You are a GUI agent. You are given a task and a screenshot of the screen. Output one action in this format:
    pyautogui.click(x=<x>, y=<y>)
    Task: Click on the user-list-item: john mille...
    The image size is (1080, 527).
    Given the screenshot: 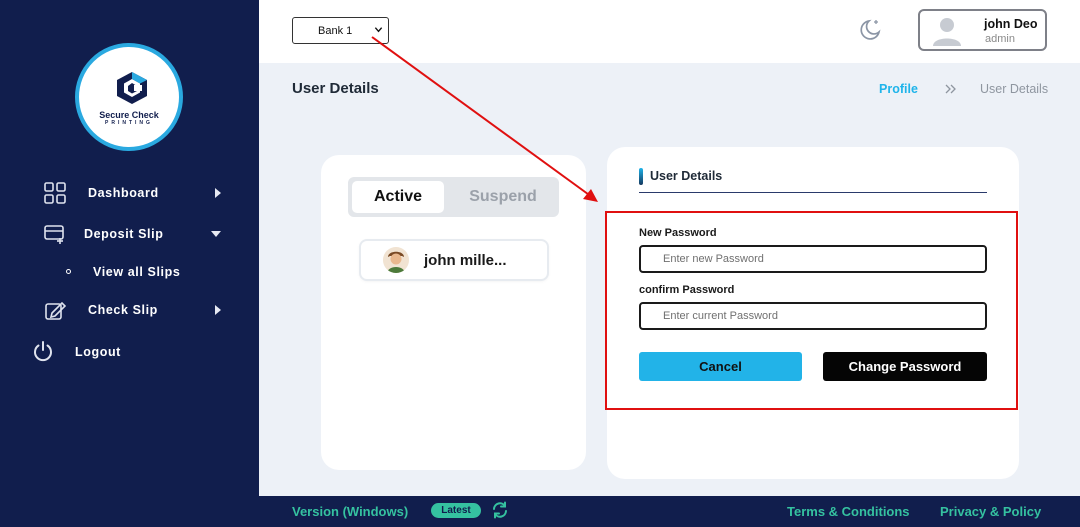 What is the action you would take?
    pyautogui.click(x=454, y=260)
    